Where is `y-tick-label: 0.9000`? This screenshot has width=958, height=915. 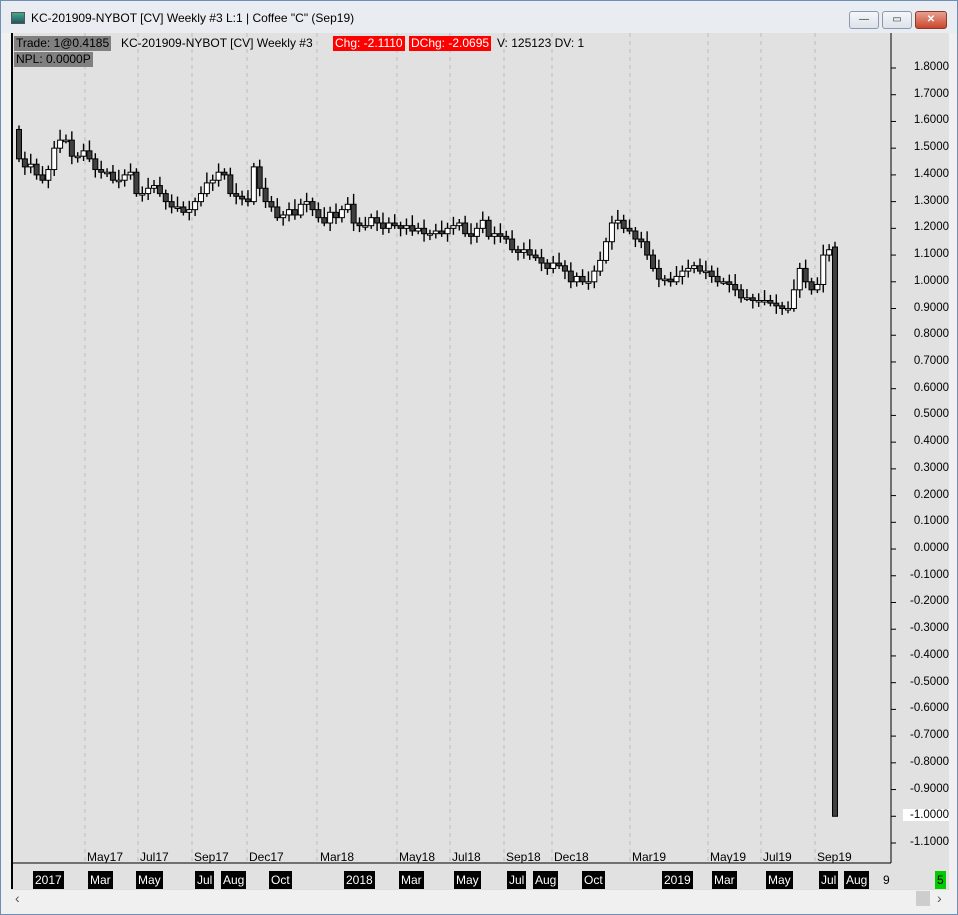
y-tick-label: 0.9000 is located at coordinates (931, 307).